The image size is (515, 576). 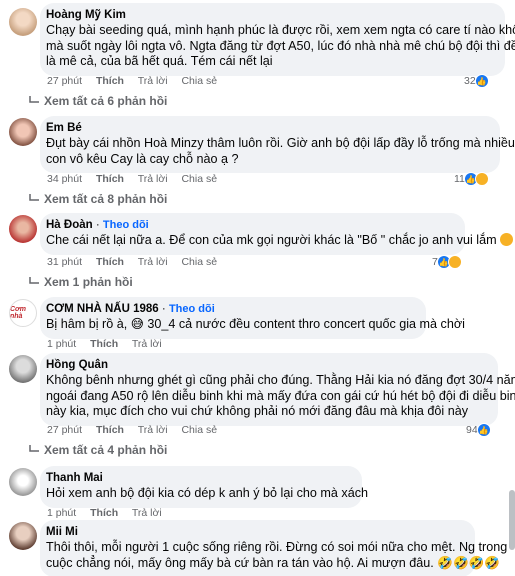 What do you see at coordinates (267, 365) in the screenshot?
I see `comment-author: Hồng Quân` at bounding box center [267, 365].